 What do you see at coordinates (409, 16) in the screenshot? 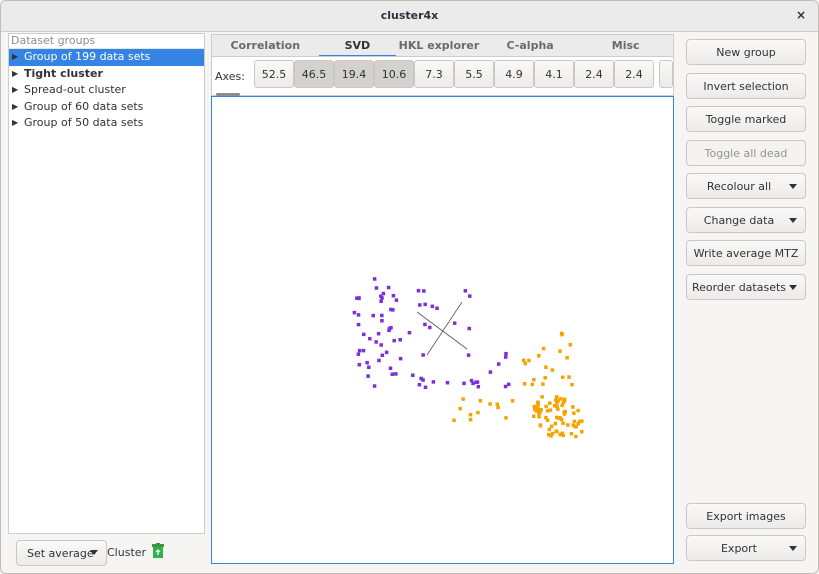
I see `title-bar: cluster4x ×` at bounding box center [409, 16].